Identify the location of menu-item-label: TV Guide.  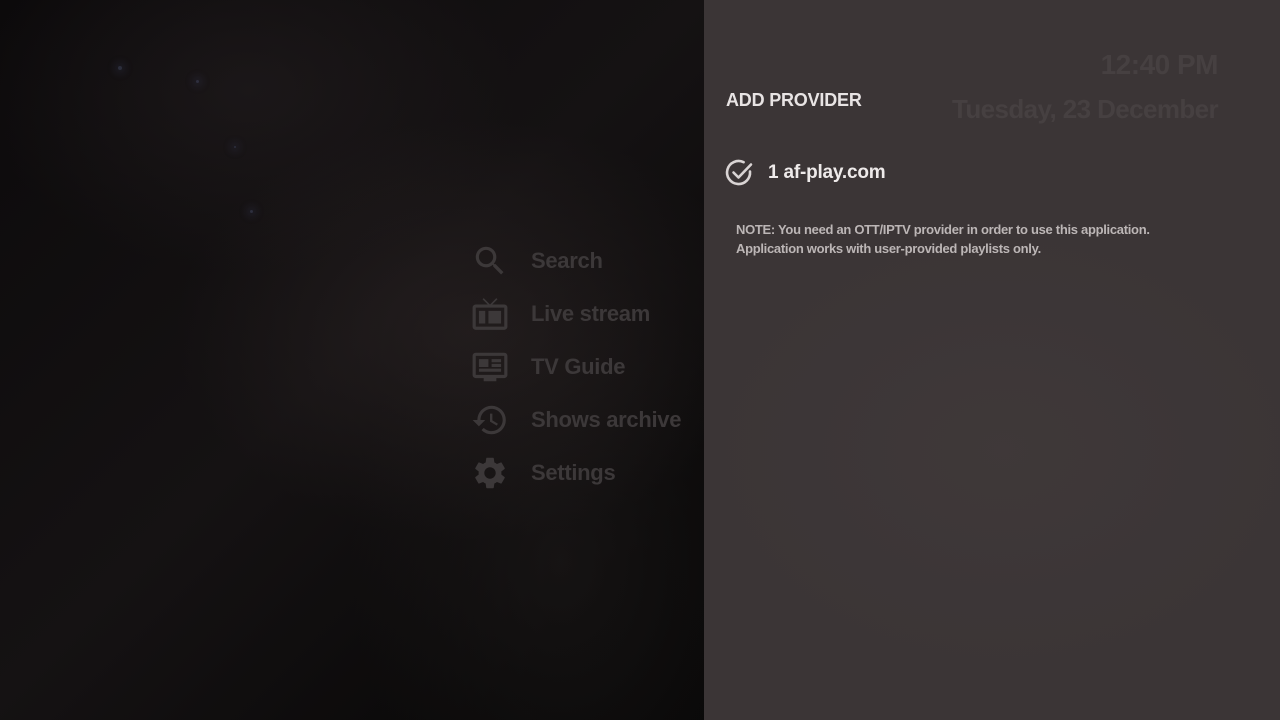
(578, 366).